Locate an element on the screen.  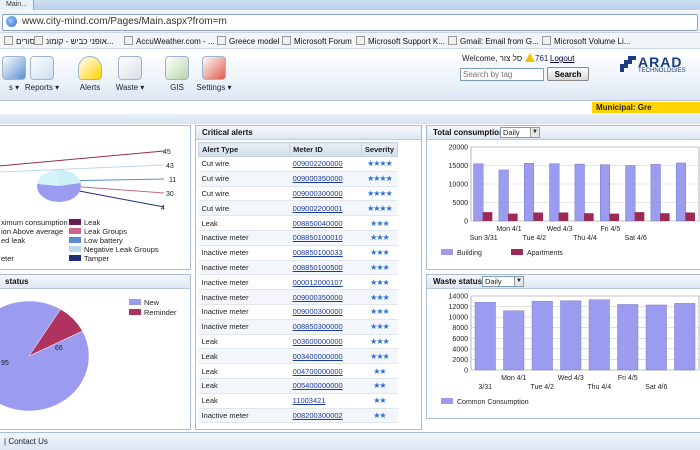
table-row: Cut wire 009002200001 ★★★★ is located at coordinates (298, 208).